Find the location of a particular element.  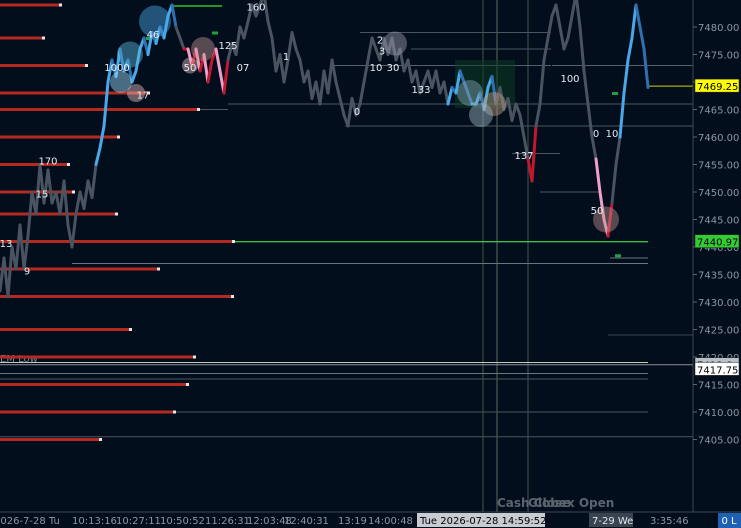

x-tick-label-11: 3:35:46 is located at coordinates (669, 521).